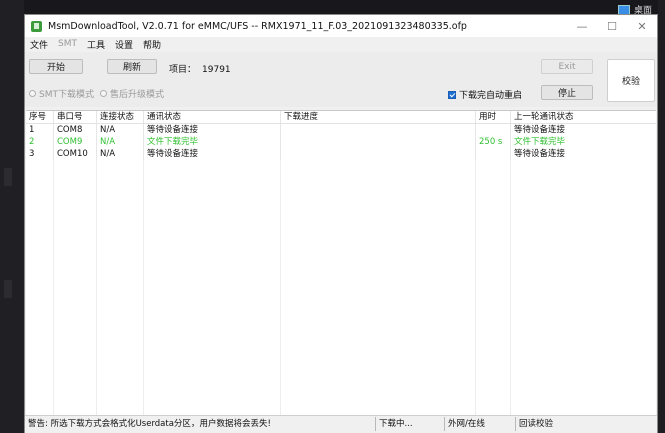  Describe the element at coordinates (75, 130) in the screenshot. I see `cell-port: COM8` at that location.